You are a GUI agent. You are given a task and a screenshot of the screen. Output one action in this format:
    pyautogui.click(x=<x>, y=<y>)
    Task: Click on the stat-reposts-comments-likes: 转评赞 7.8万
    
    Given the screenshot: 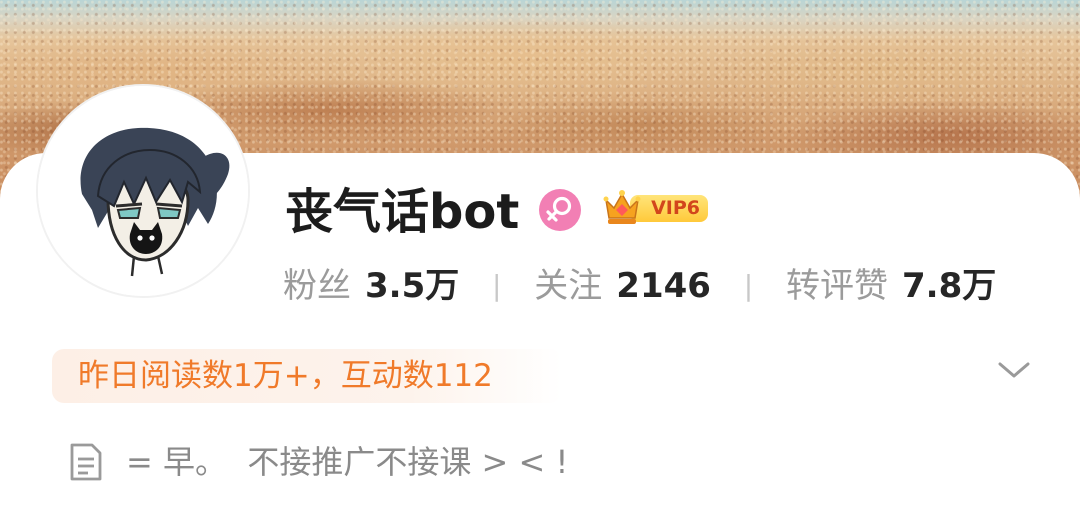 What is the action you would take?
    pyautogui.click(x=891, y=286)
    